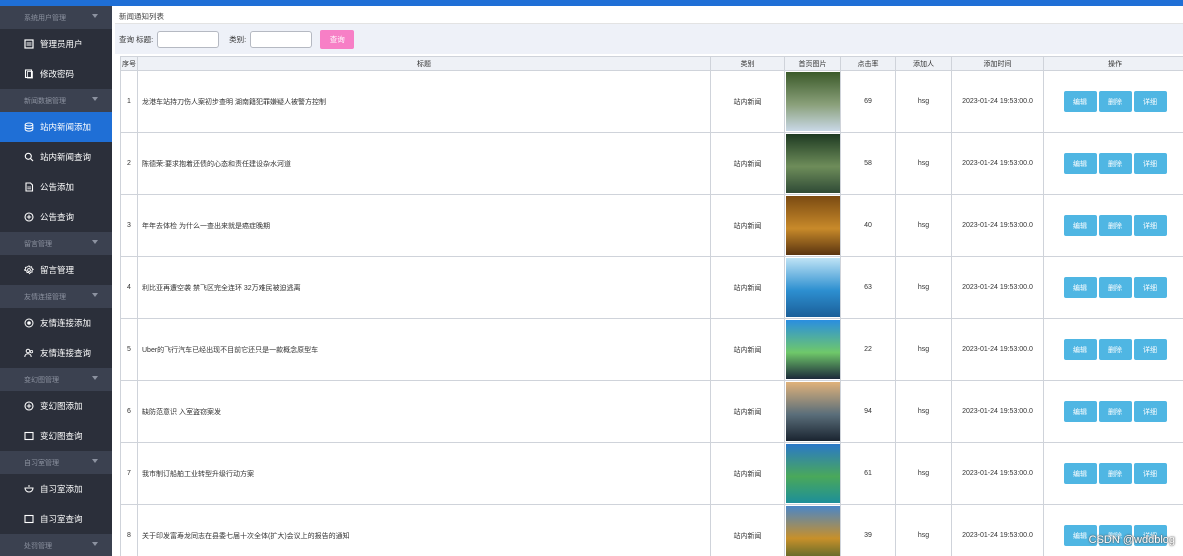 This screenshot has height=556, width=1183. I want to click on row-thumbnail-cell, so click(812, 287).